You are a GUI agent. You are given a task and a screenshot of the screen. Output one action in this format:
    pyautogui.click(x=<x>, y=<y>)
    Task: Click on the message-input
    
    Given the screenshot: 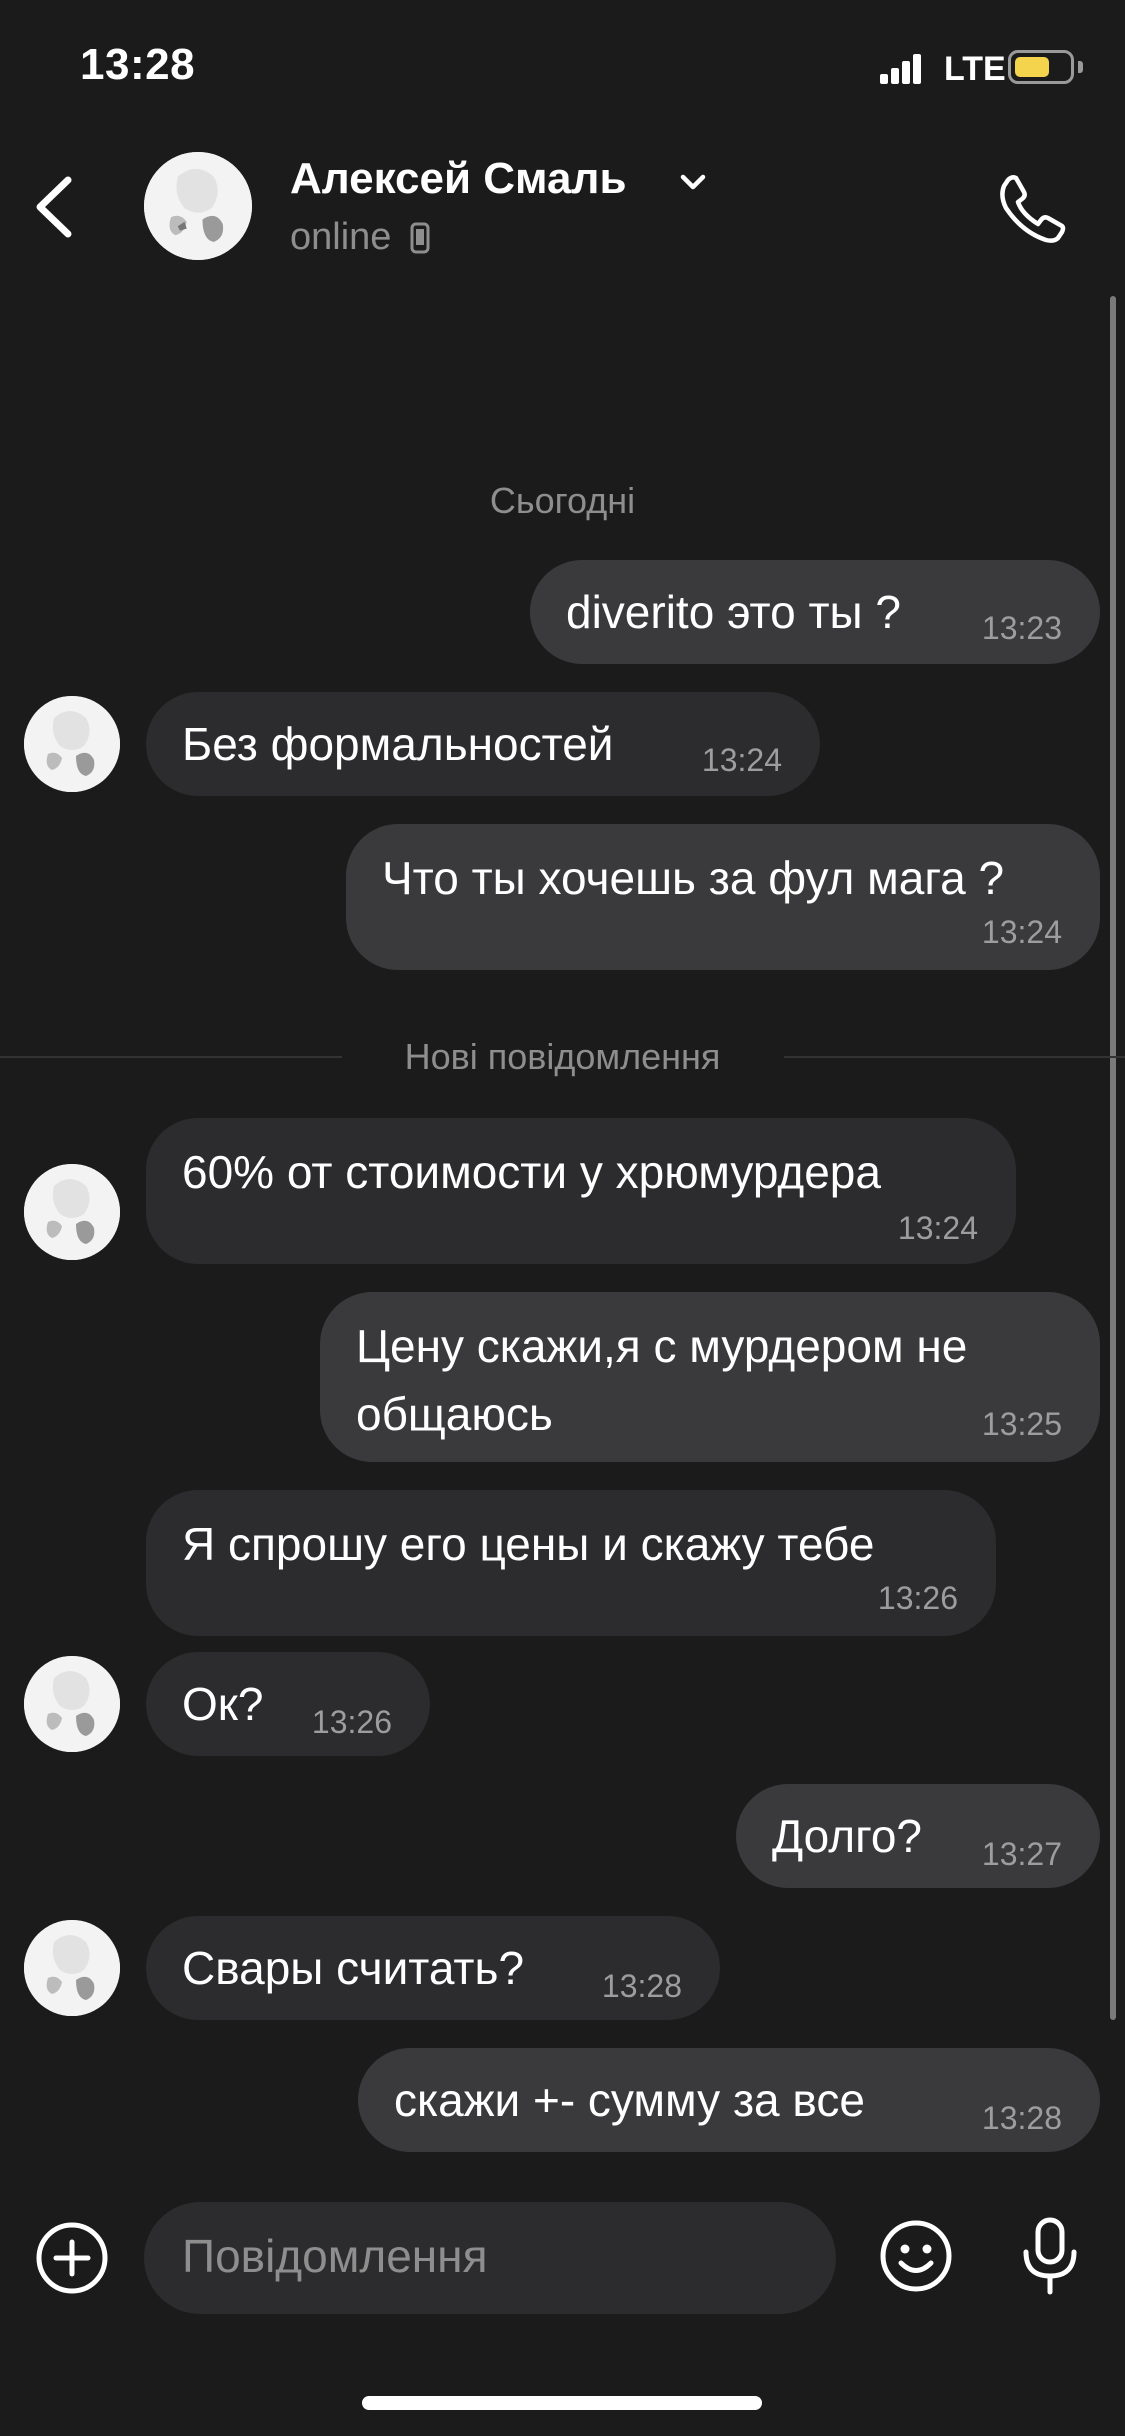 What is the action you would take?
    pyautogui.click(x=492, y=2256)
    